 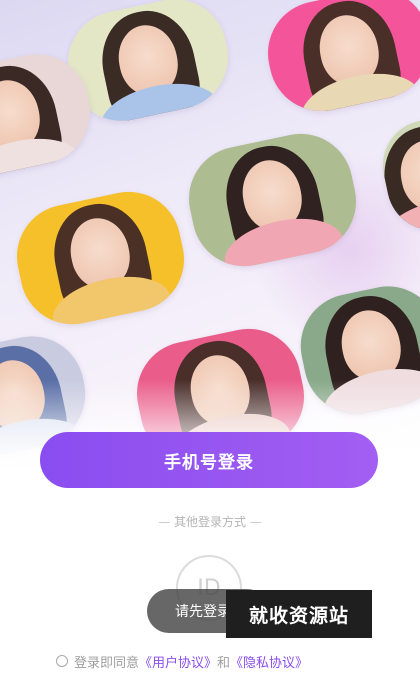 What do you see at coordinates (107, 663) in the screenshot?
I see `agreement-prefix: 登录即同意` at bounding box center [107, 663].